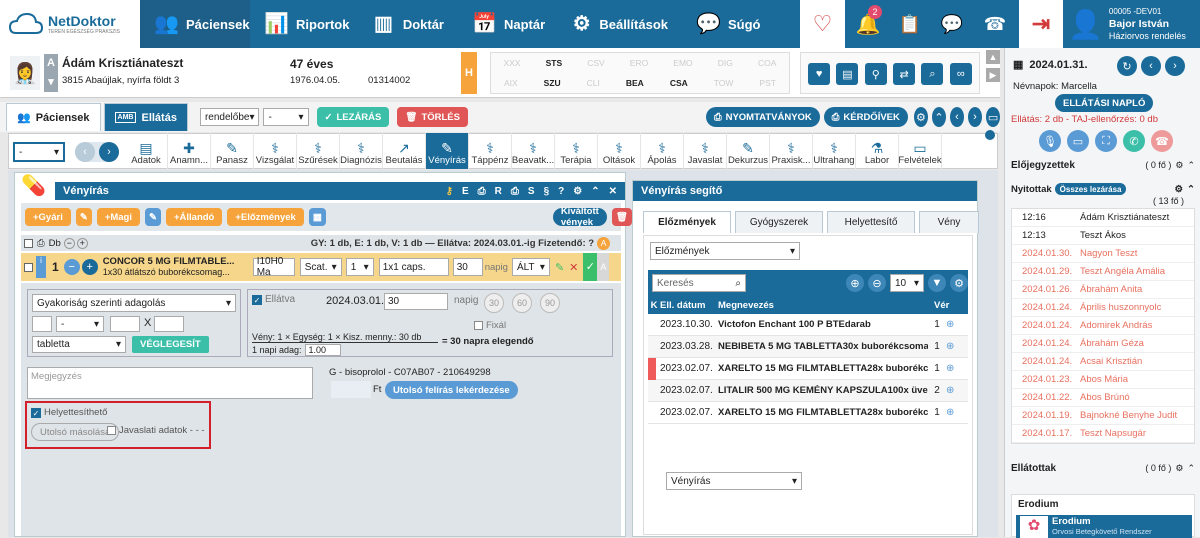  What do you see at coordinates (42, 324) in the screenshot?
I see `dosage-morning-field` at bounding box center [42, 324].